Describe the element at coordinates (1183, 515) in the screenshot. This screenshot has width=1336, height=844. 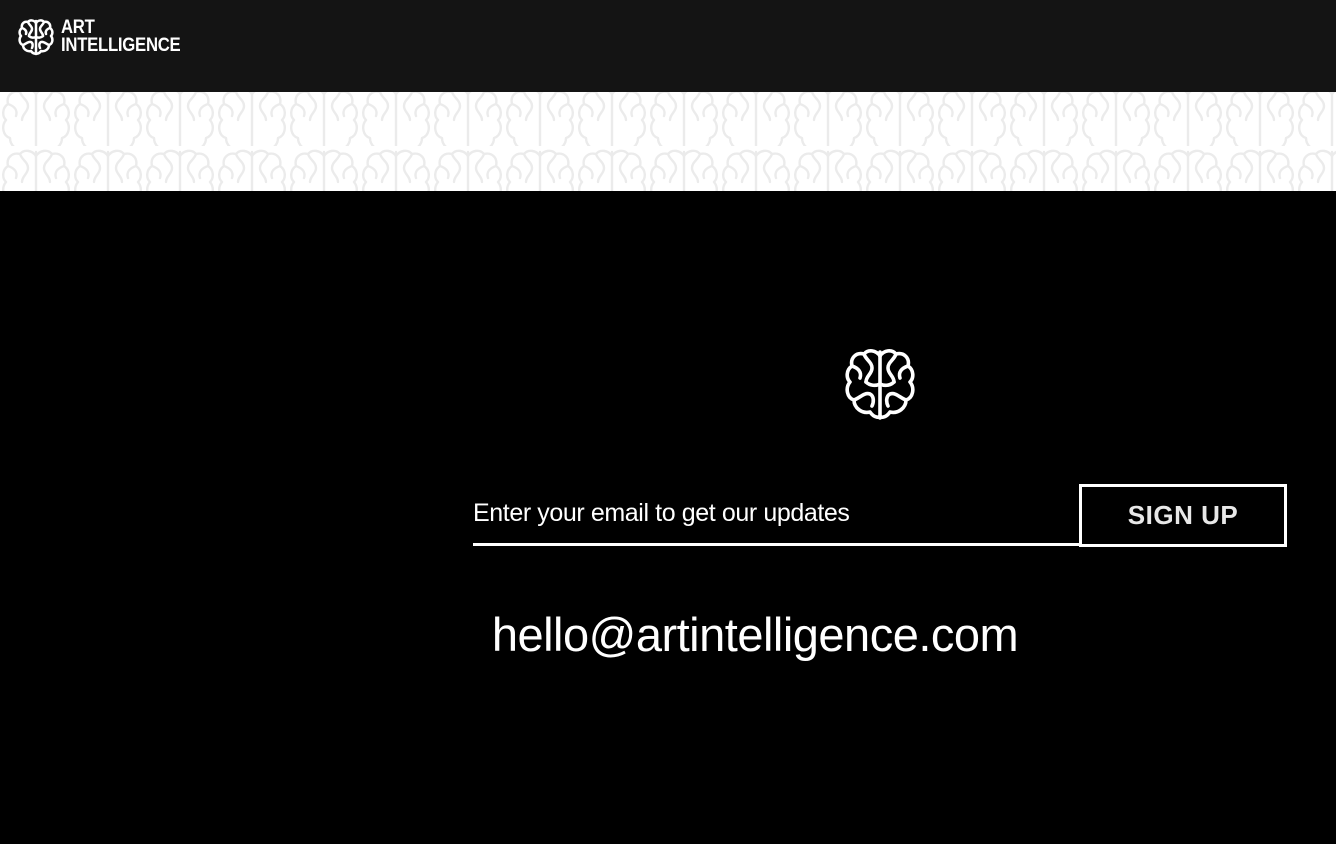
I see `sign-up-button: SIGN UP` at that location.